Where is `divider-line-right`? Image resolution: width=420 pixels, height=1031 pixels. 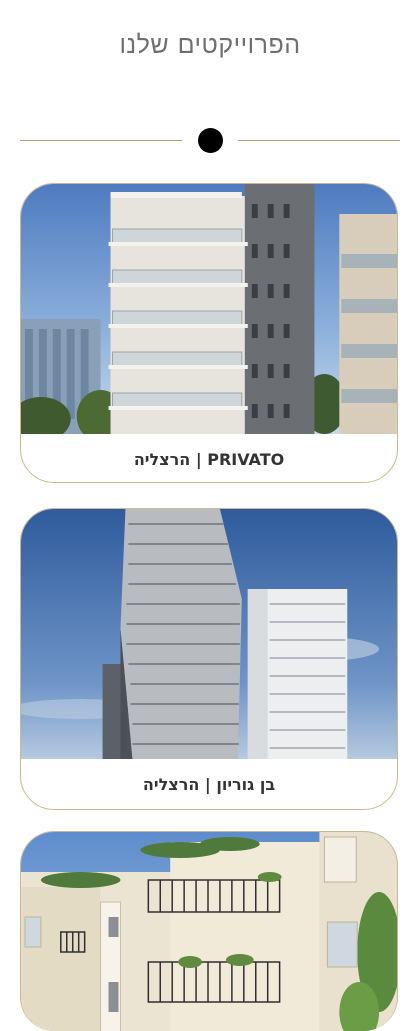
divider-line-right is located at coordinates (319, 140).